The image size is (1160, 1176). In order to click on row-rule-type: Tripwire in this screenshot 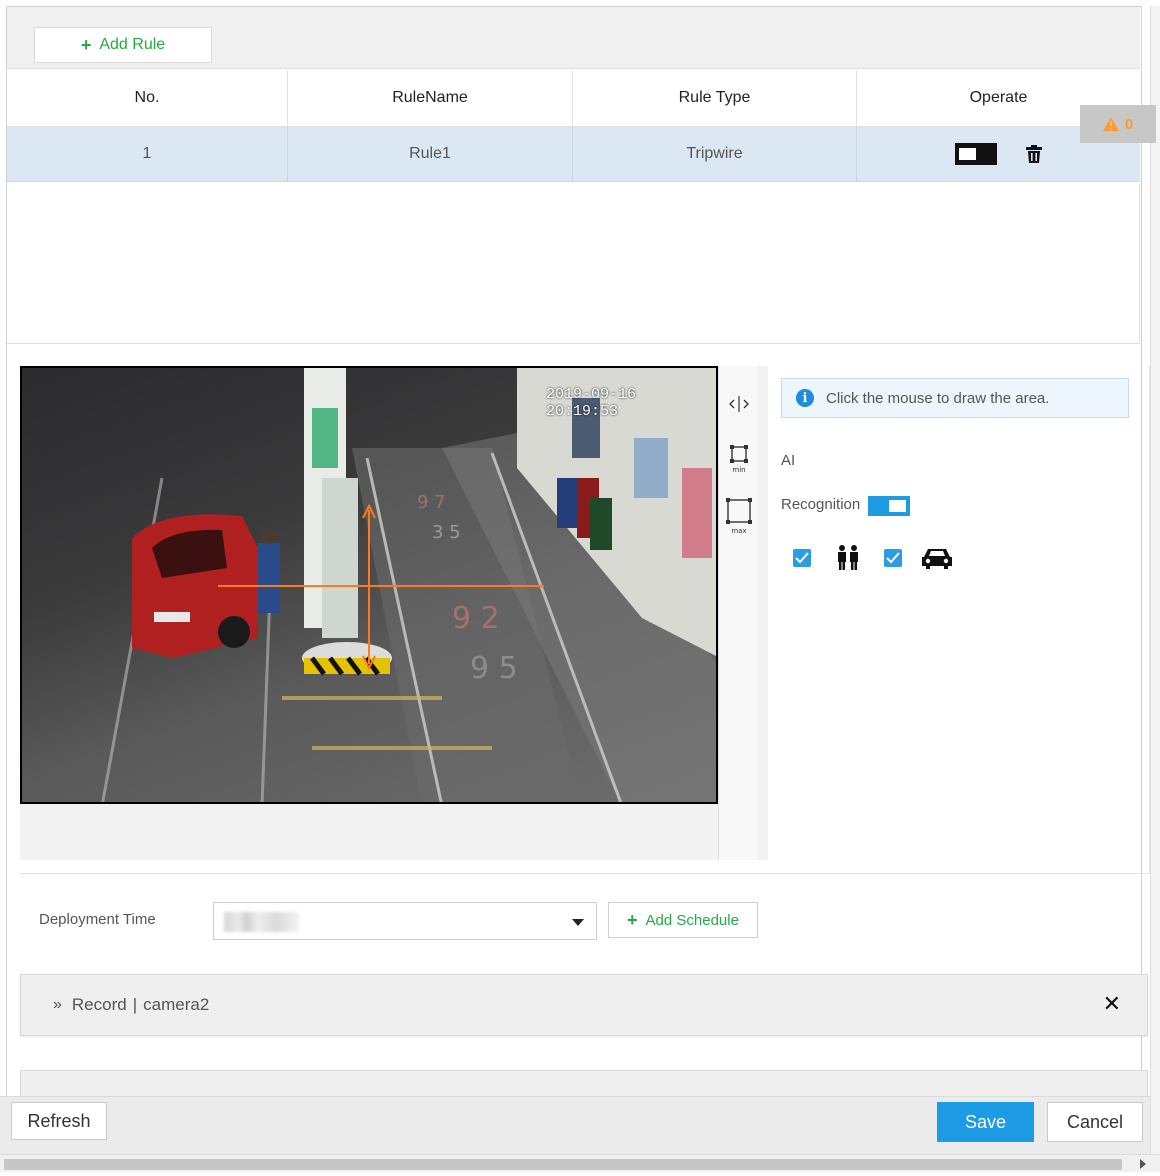, I will do `click(715, 154)`.